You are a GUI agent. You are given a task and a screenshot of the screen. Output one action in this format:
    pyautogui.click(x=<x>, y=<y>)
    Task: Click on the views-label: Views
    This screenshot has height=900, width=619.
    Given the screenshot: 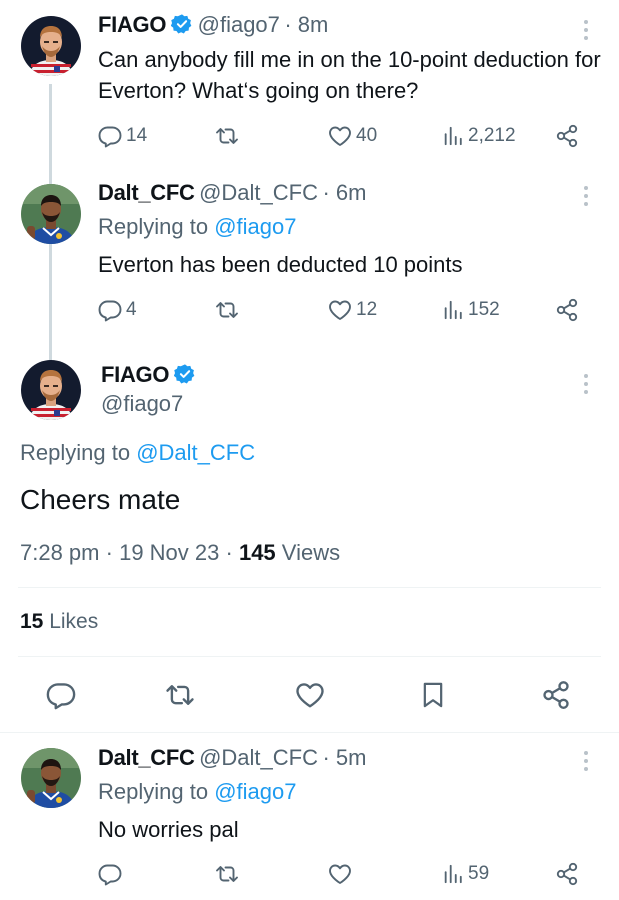 What is the action you would take?
    pyautogui.click(x=311, y=552)
    